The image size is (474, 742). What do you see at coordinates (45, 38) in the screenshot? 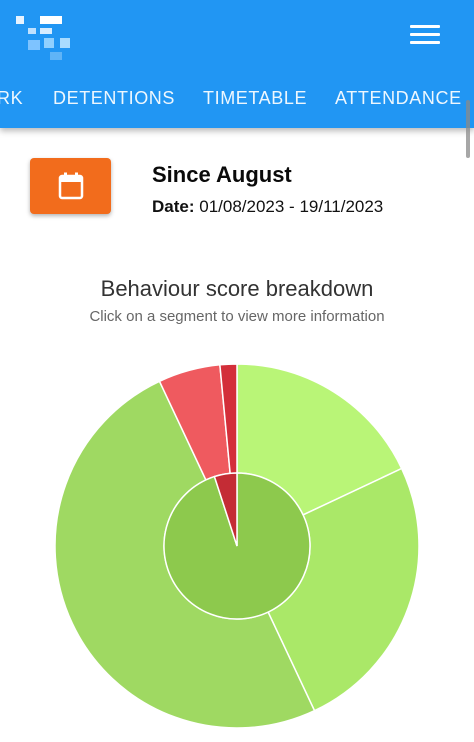
I see `school-logo` at bounding box center [45, 38].